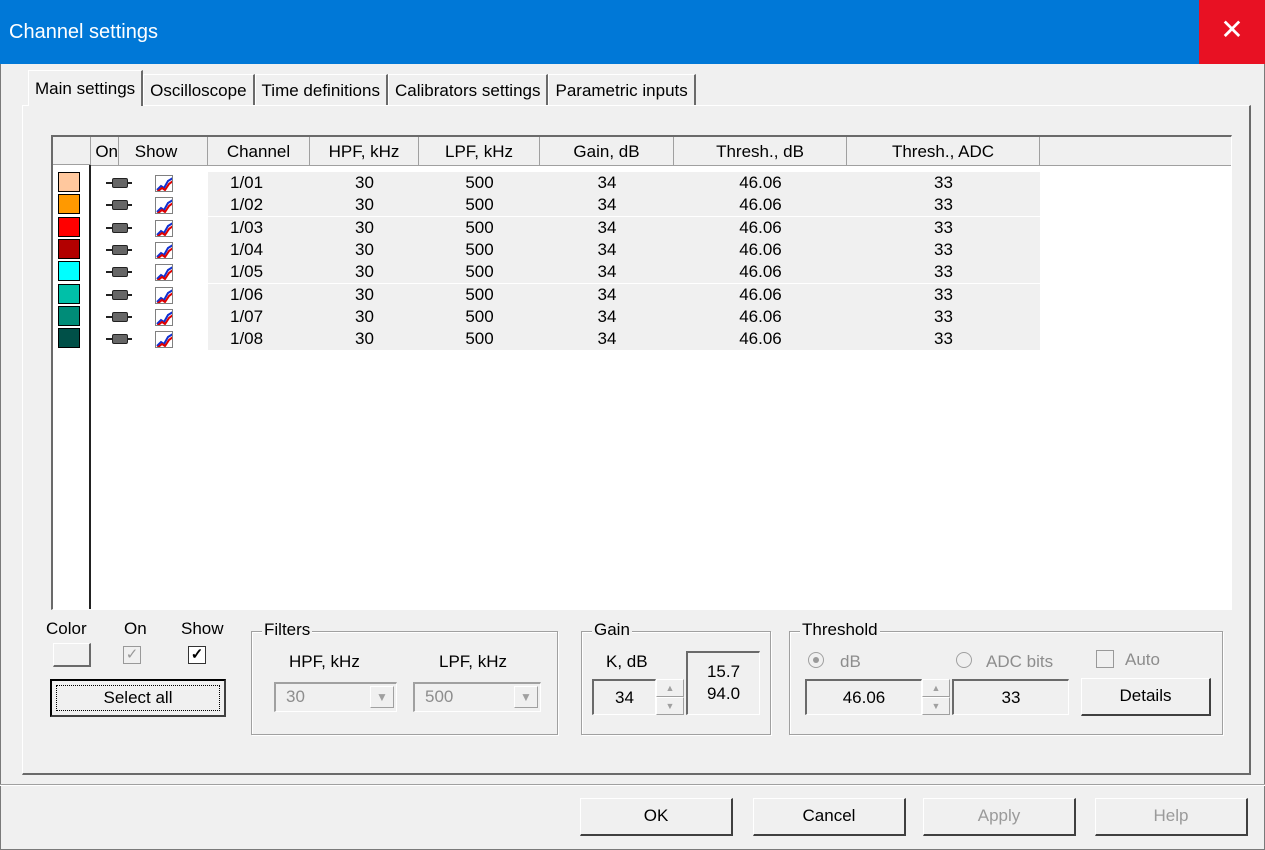  What do you see at coordinates (72, 655) in the screenshot?
I see `color-picker-button` at bounding box center [72, 655].